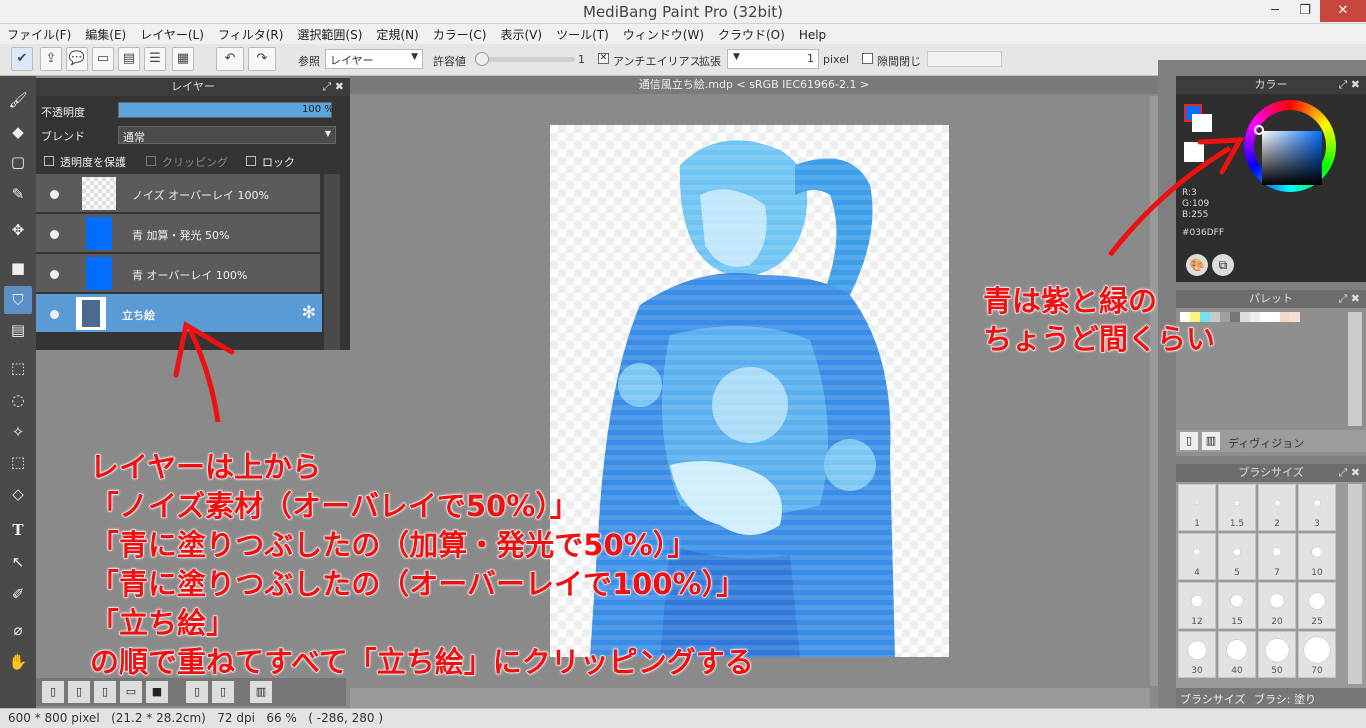 Image resolution: width=1366 pixels, height=728 pixels. I want to click on annotation-right: 青は紫と緑の ちょうど間くらい, so click(1099, 320).